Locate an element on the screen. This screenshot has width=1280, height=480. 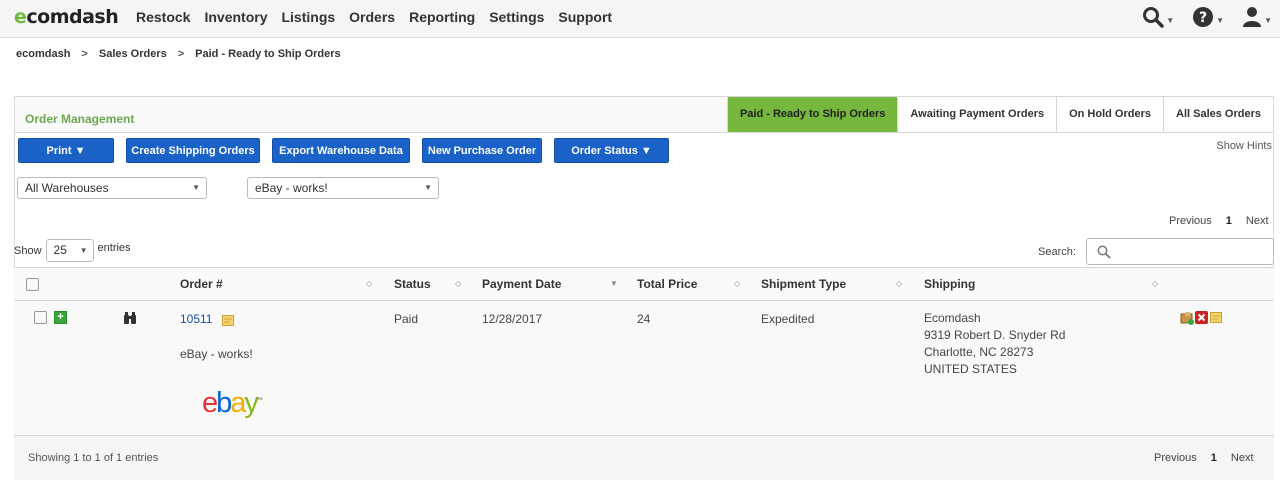
select-all-checkbox is located at coordinates (32, 284).